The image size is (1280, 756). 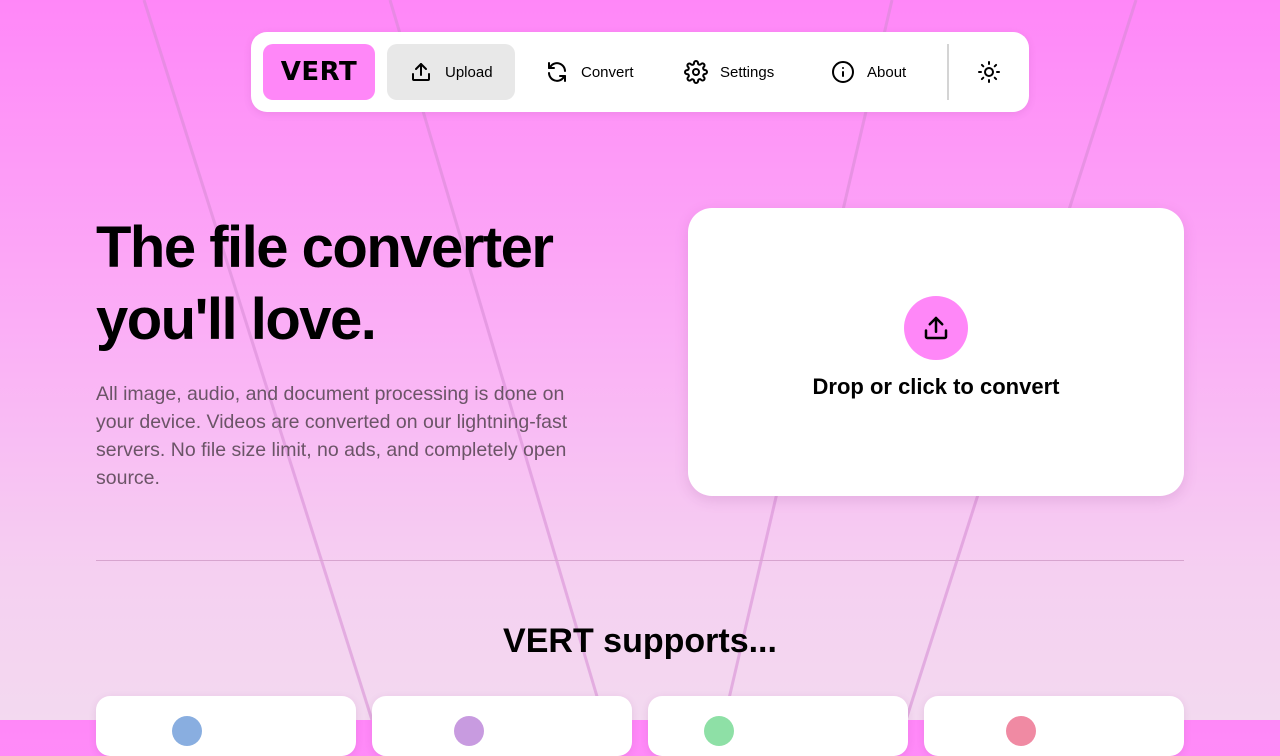 I want to click on nav-divider, so click(x=948, y=72).